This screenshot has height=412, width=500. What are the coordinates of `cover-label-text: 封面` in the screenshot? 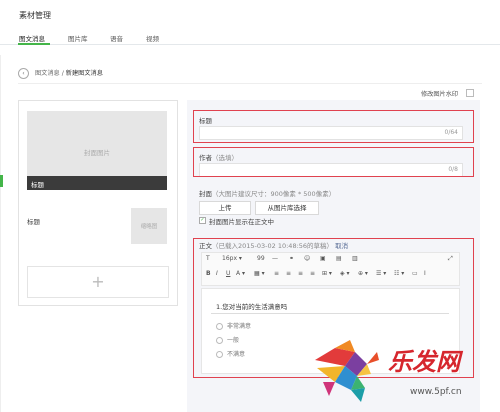 It's located at (205, 194).